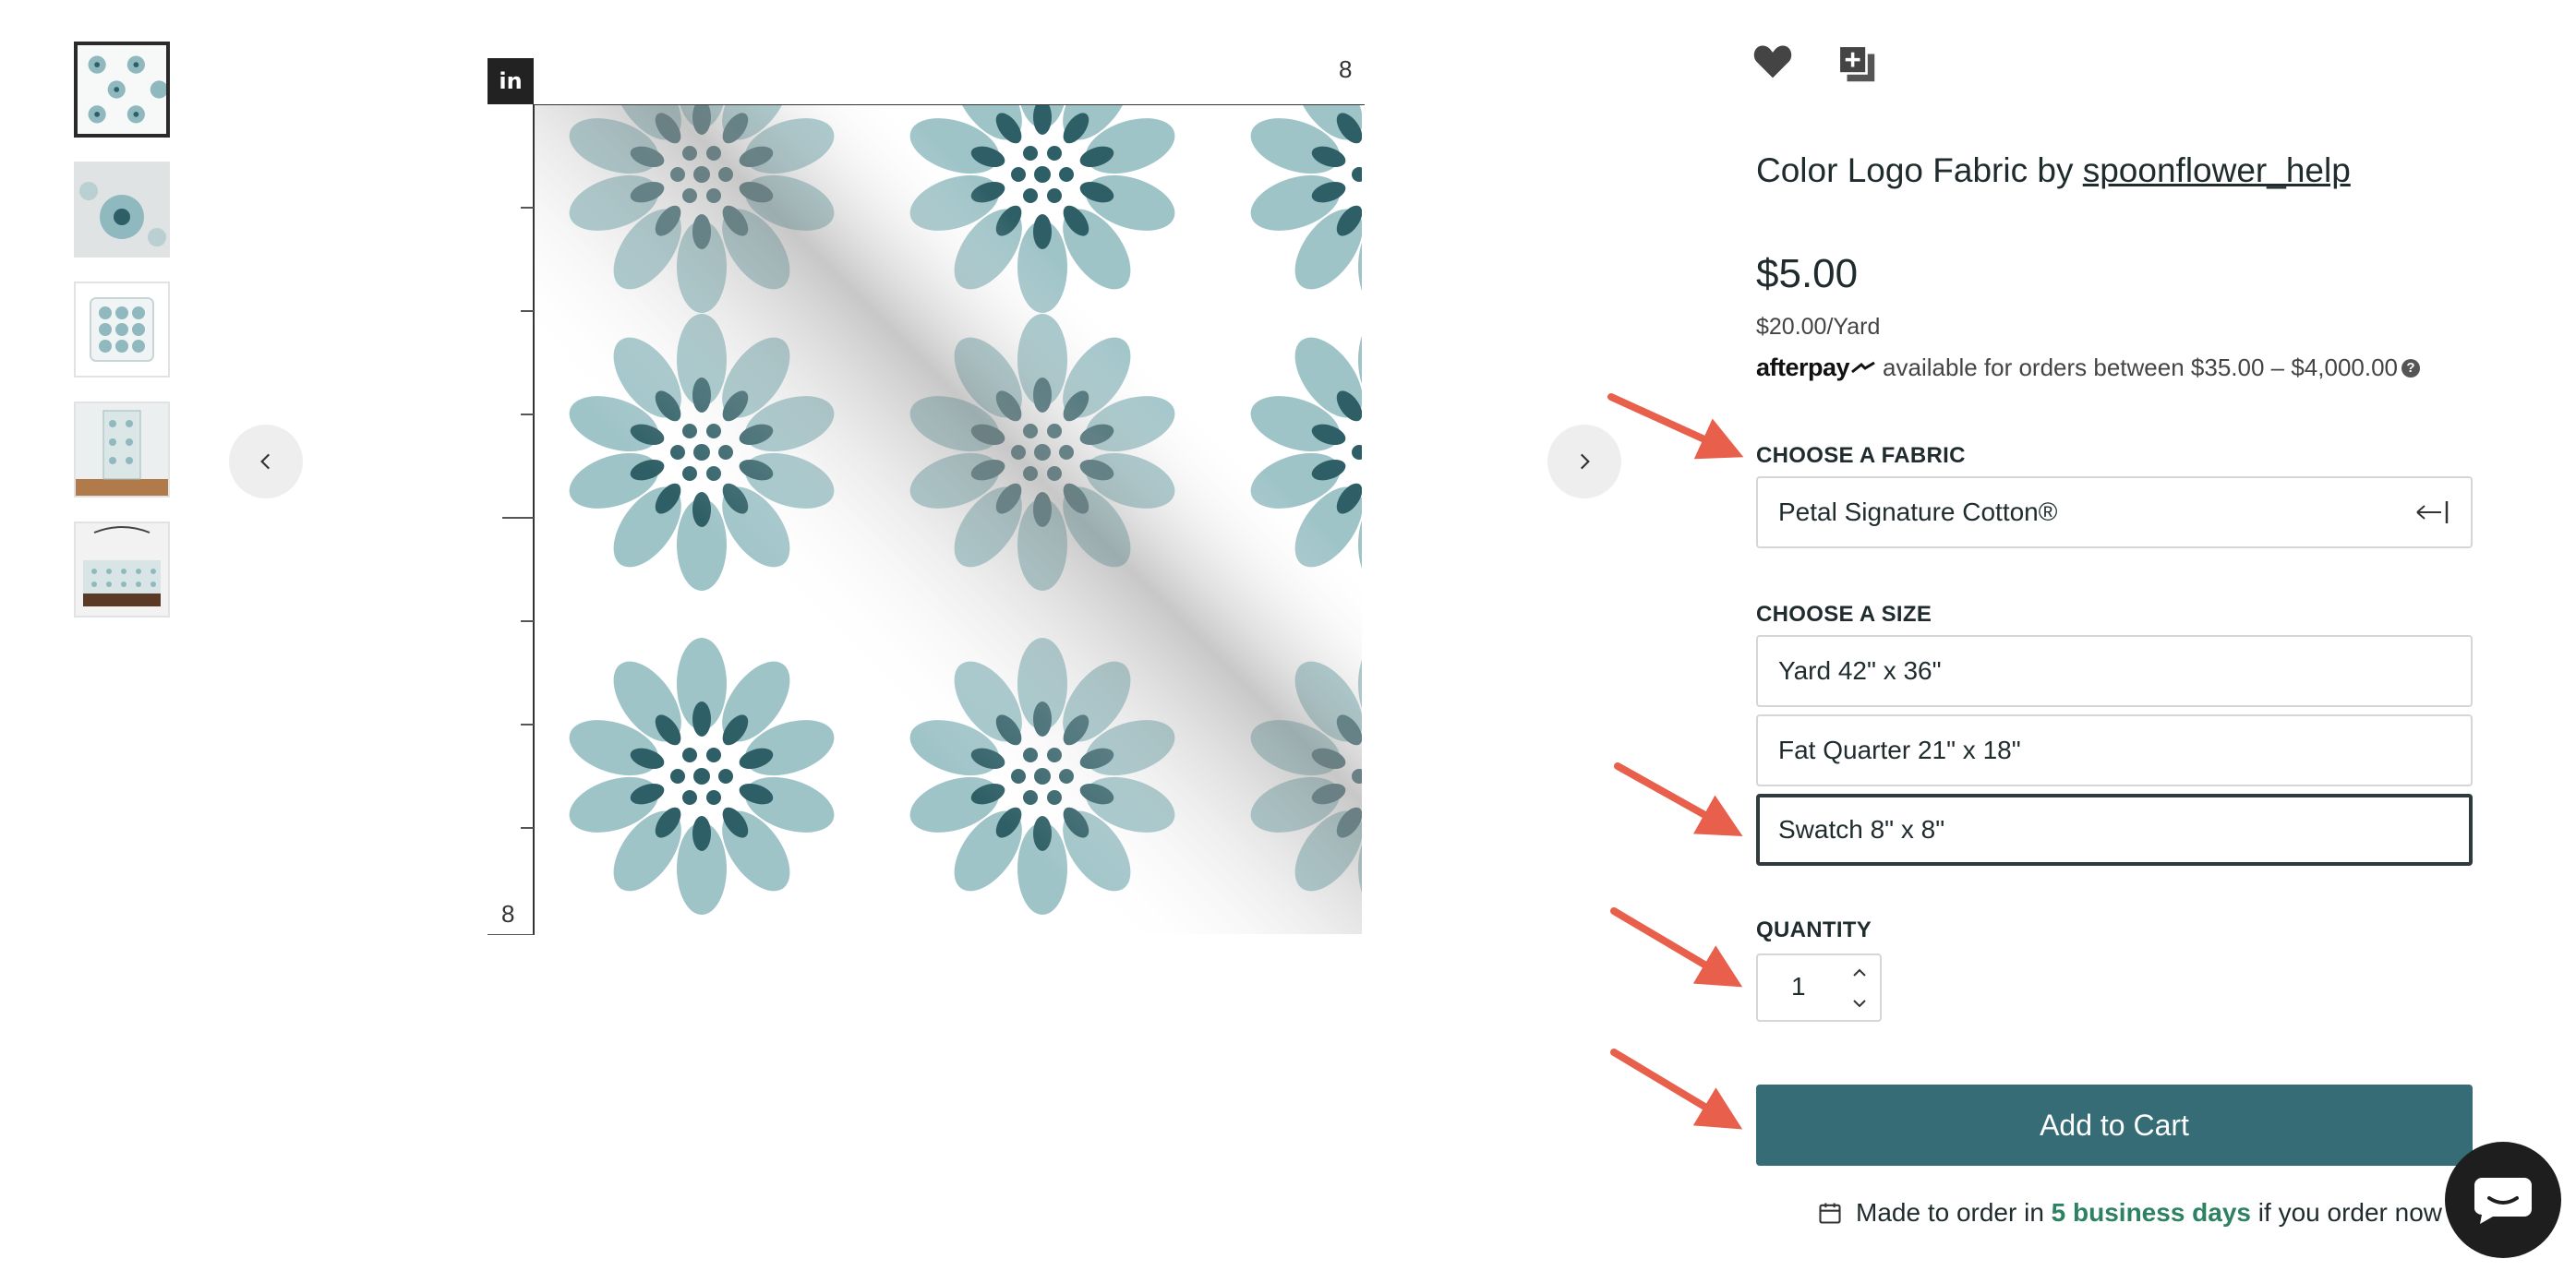  Describe the element at coordinates (1860, 670) in the screenshot. I see `size-option-label: Yard 42" x 36"` at that location.